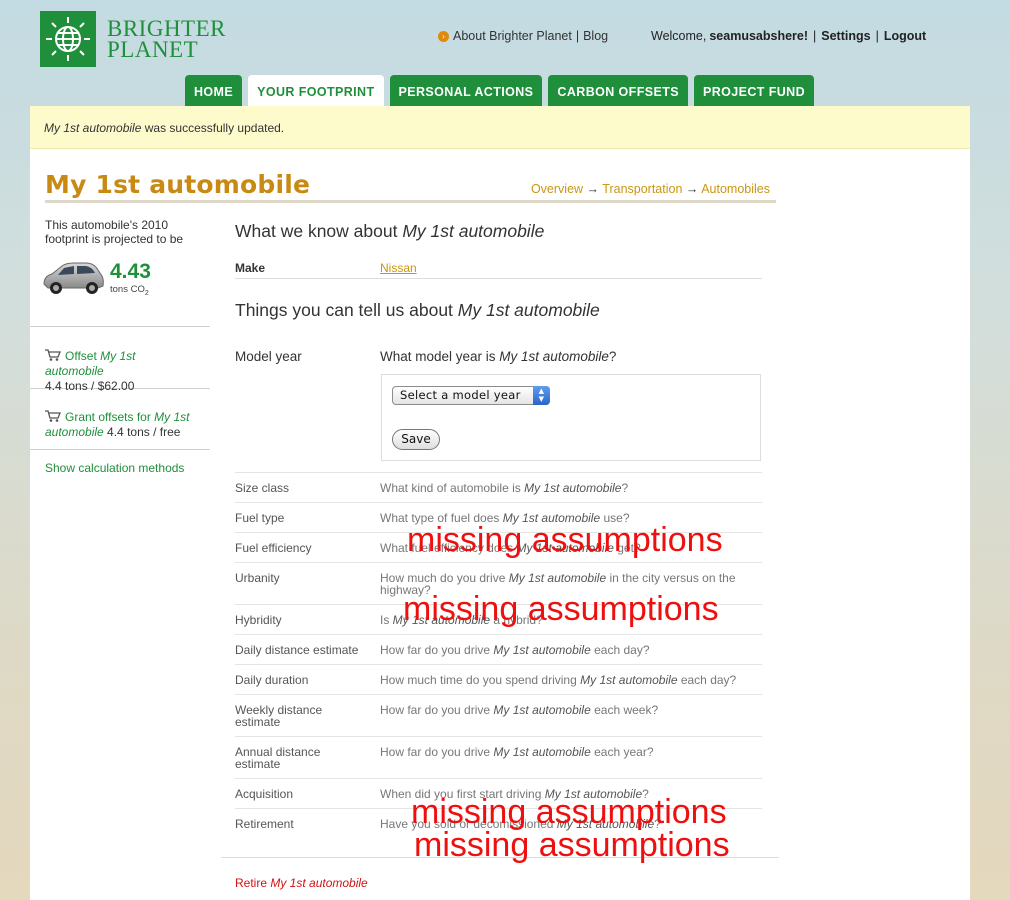 The height and width of the screenshot is (900, 1010). I want to click on logo-line-2: PLANET, so click(153, 49).